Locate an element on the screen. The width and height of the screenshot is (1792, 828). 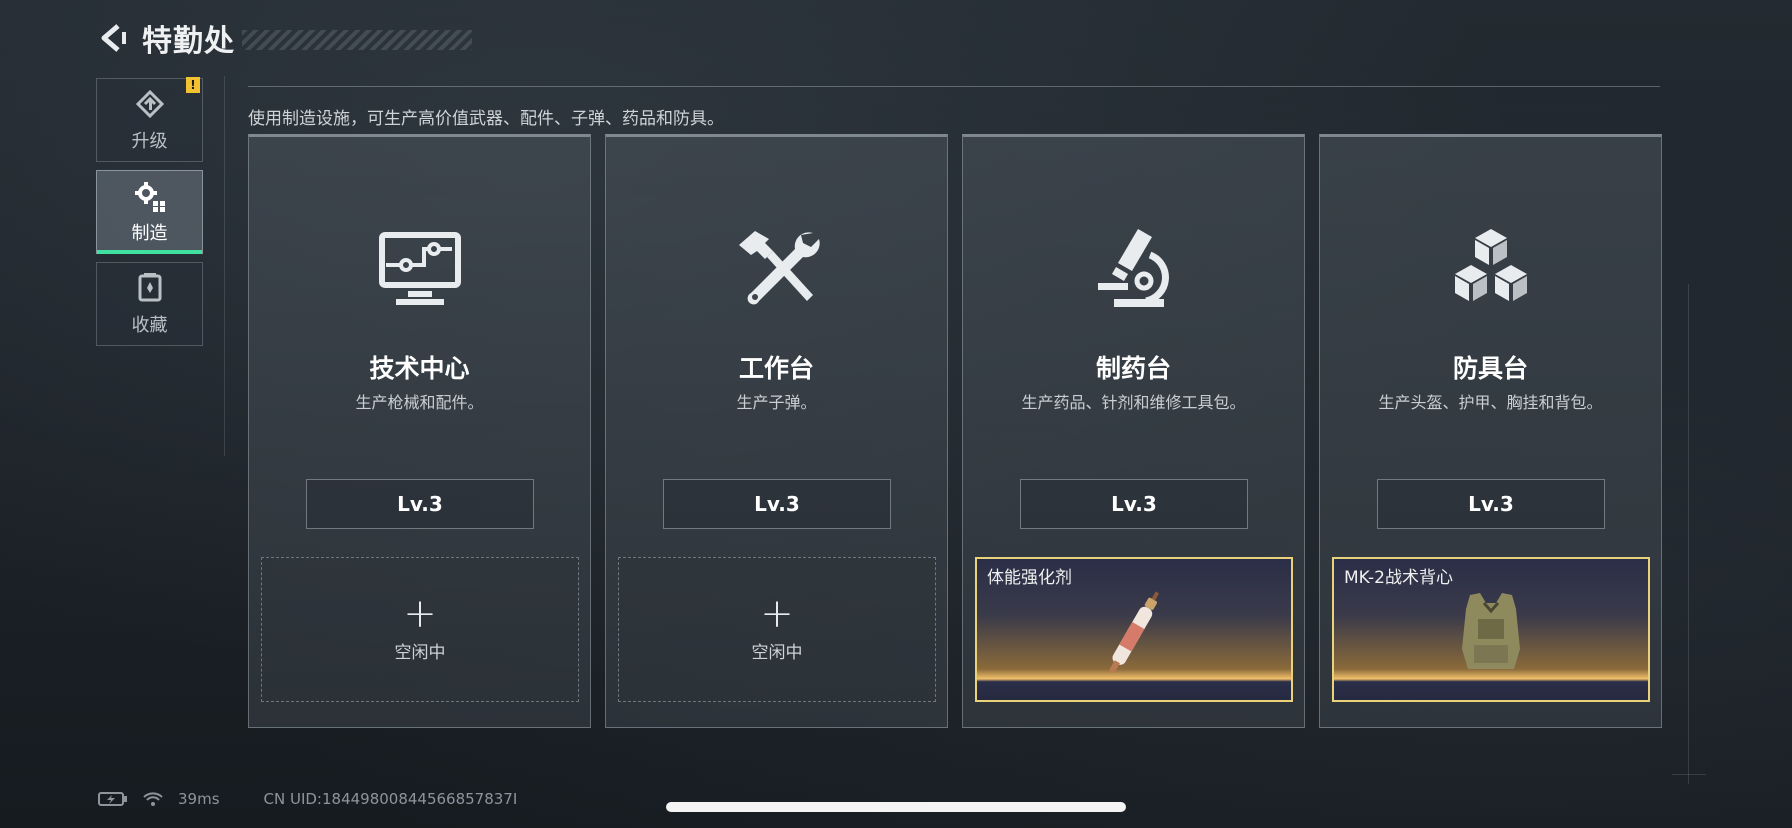
wifi-icon is located at coordinates (153, 799).